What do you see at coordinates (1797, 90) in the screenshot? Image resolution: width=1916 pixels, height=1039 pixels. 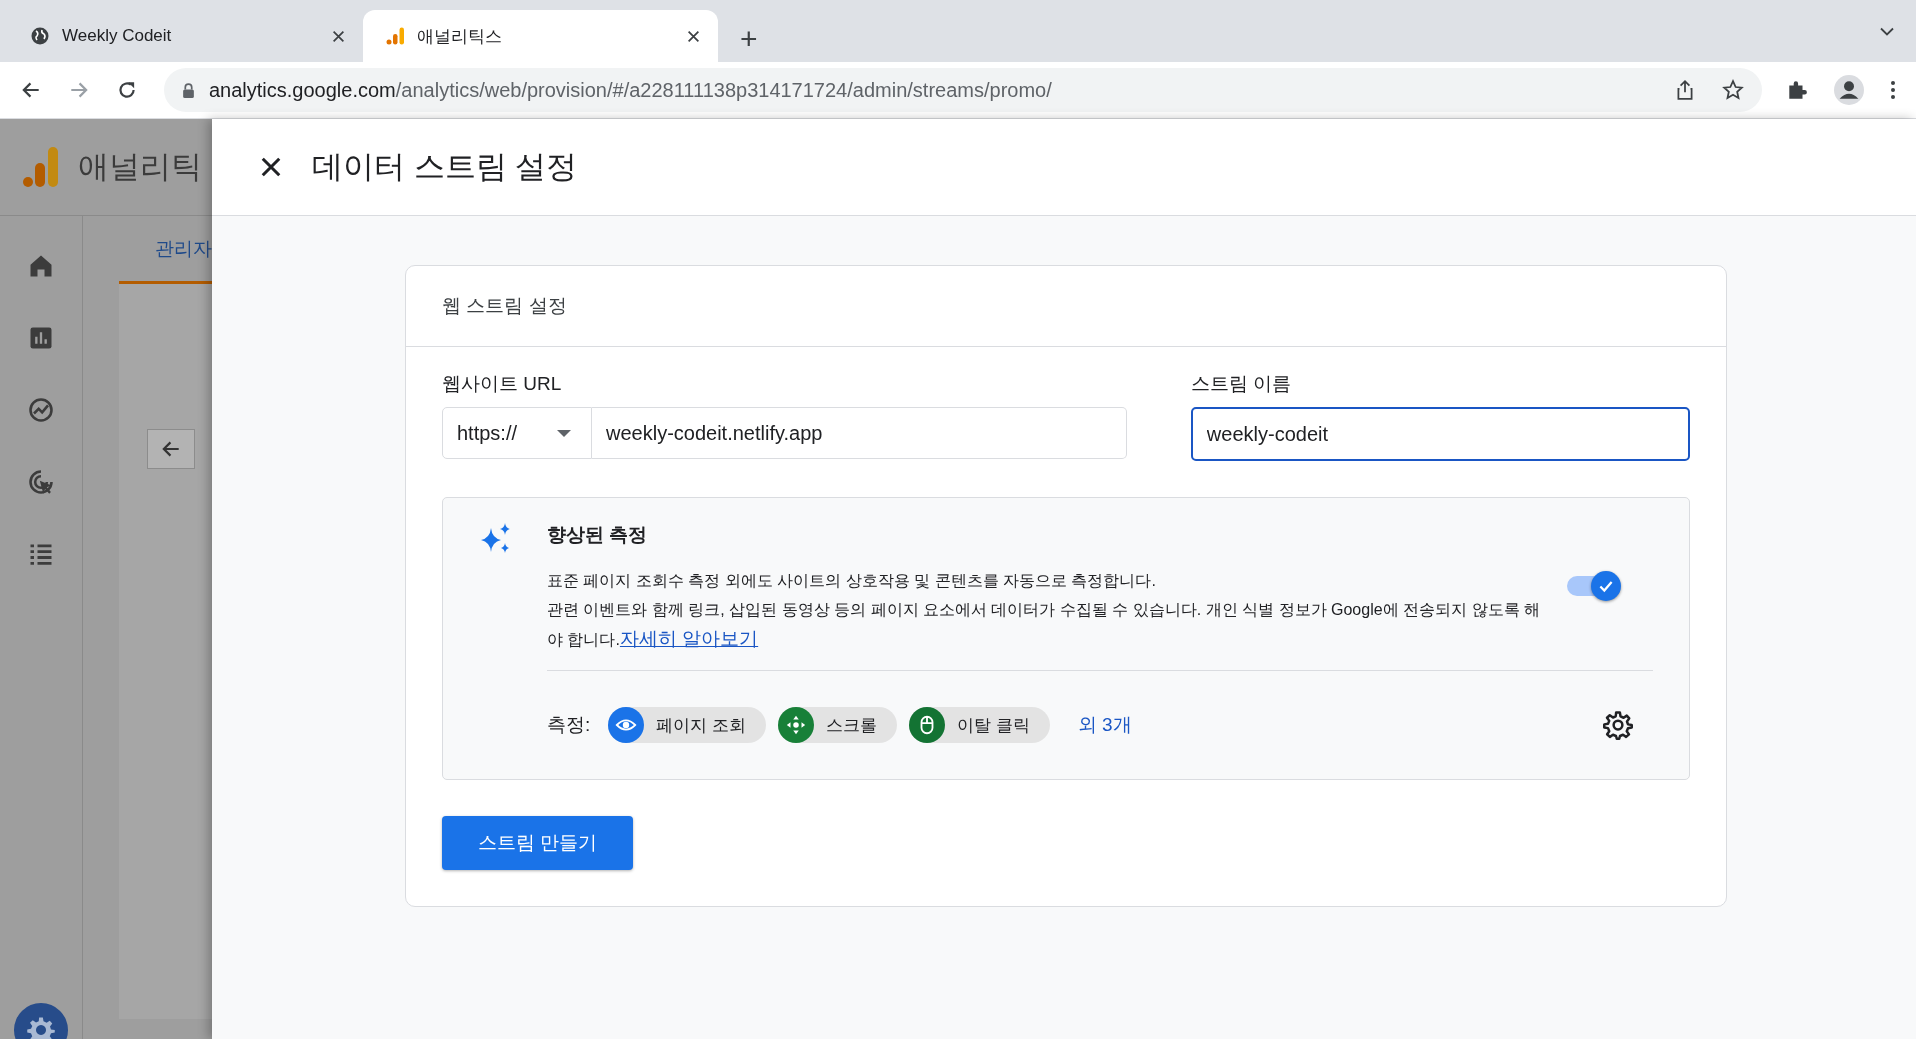 I see `puzzle-icon` at bounding box center [1797, 90].